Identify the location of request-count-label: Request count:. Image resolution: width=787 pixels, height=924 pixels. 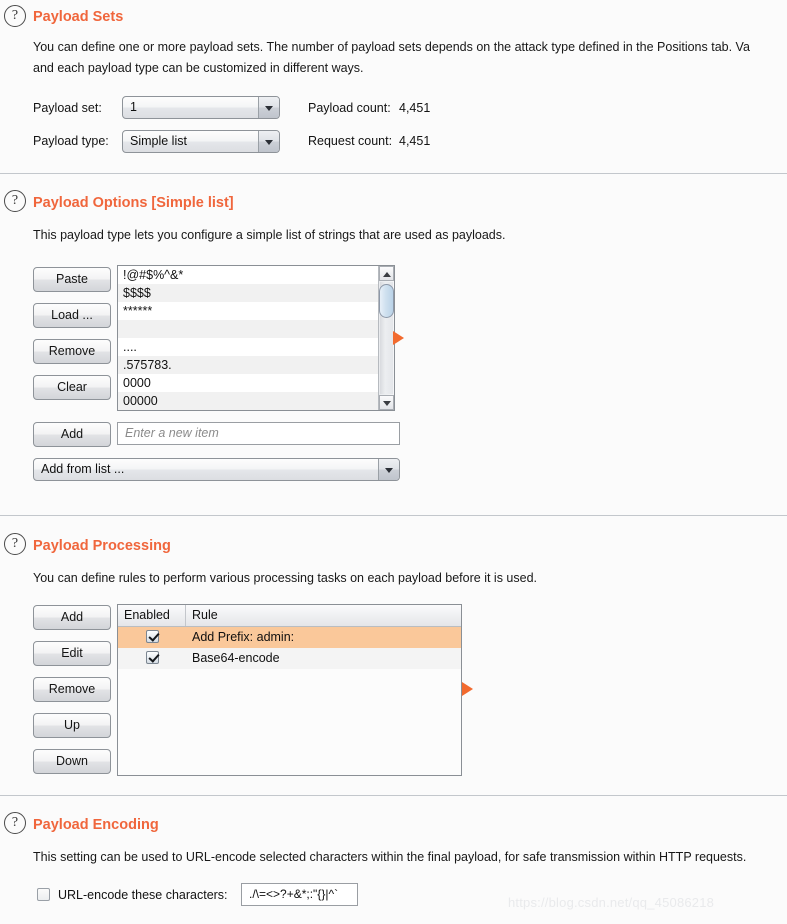
(350, 141).